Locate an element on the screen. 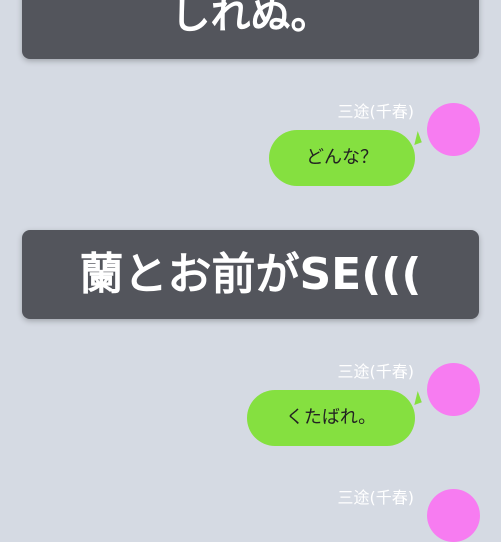 Image resolution: width=501 pixels, height=542 pixels. chat-bubble: くたばれ。 is located at coordinates (334, 418).